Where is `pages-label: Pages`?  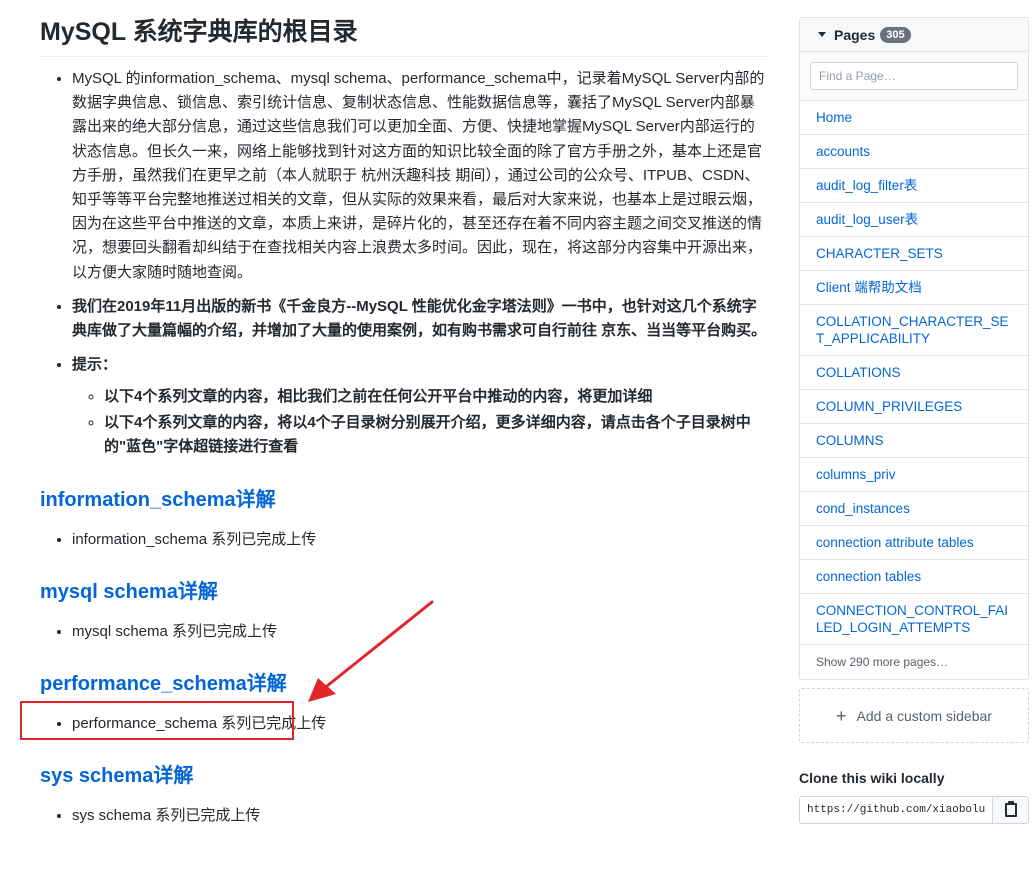 pages-label: Pages is located at coordinates (855, 34).